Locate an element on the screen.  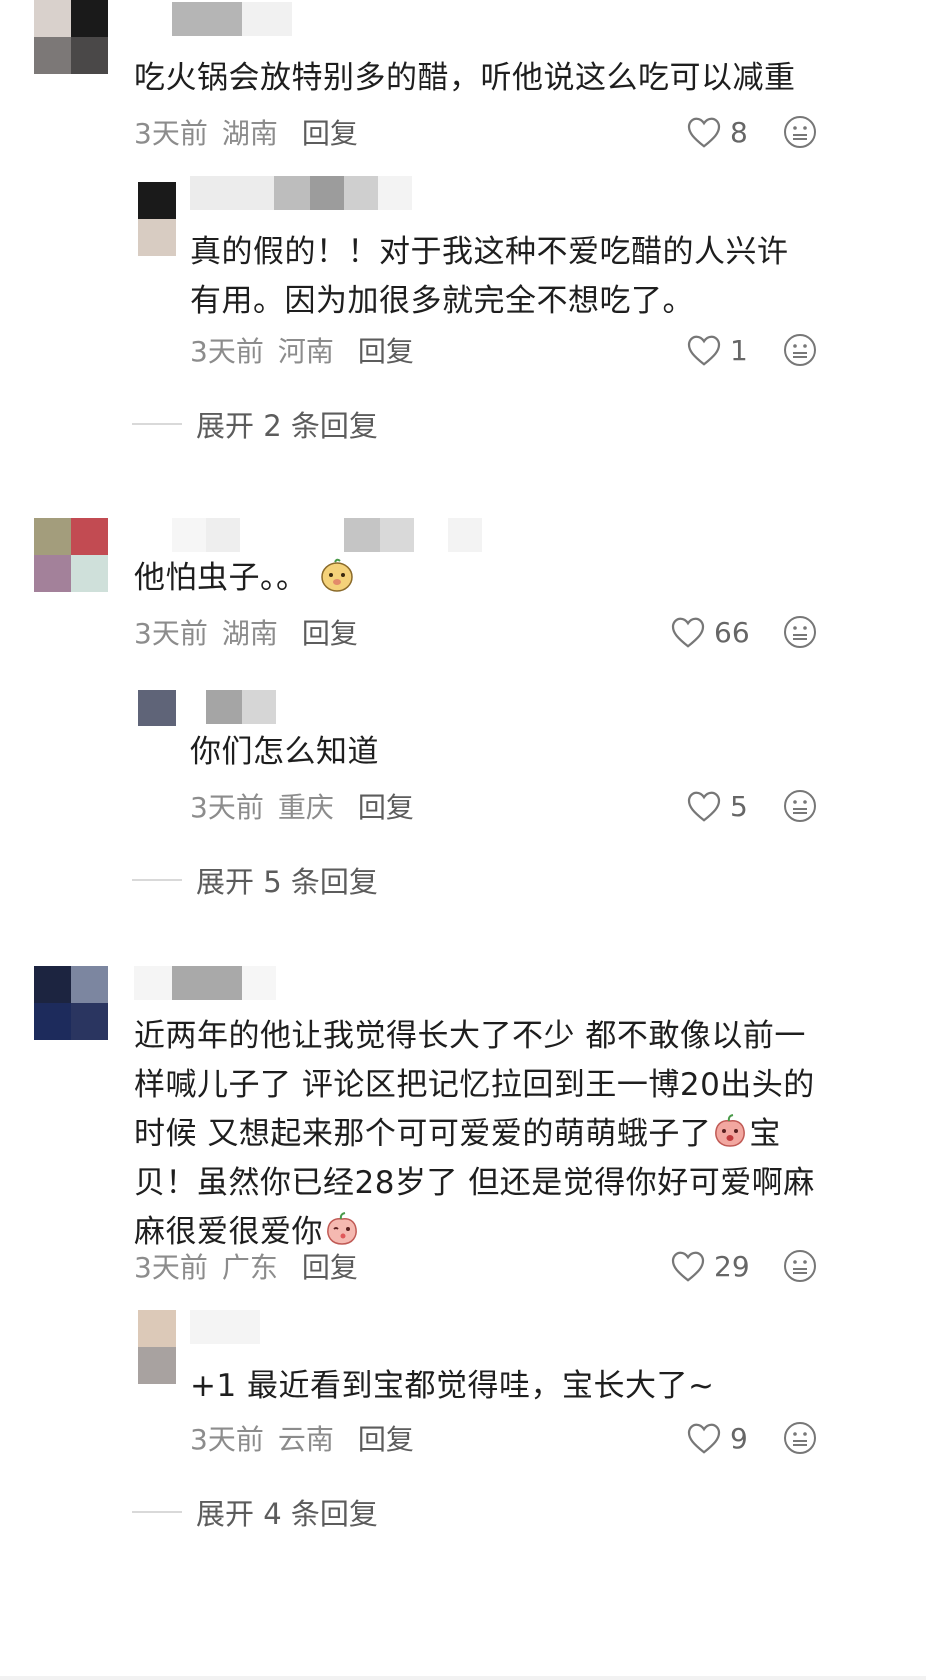
expand-replies-button: 展开 4 条回复 is located at coordinates (255, 1512).